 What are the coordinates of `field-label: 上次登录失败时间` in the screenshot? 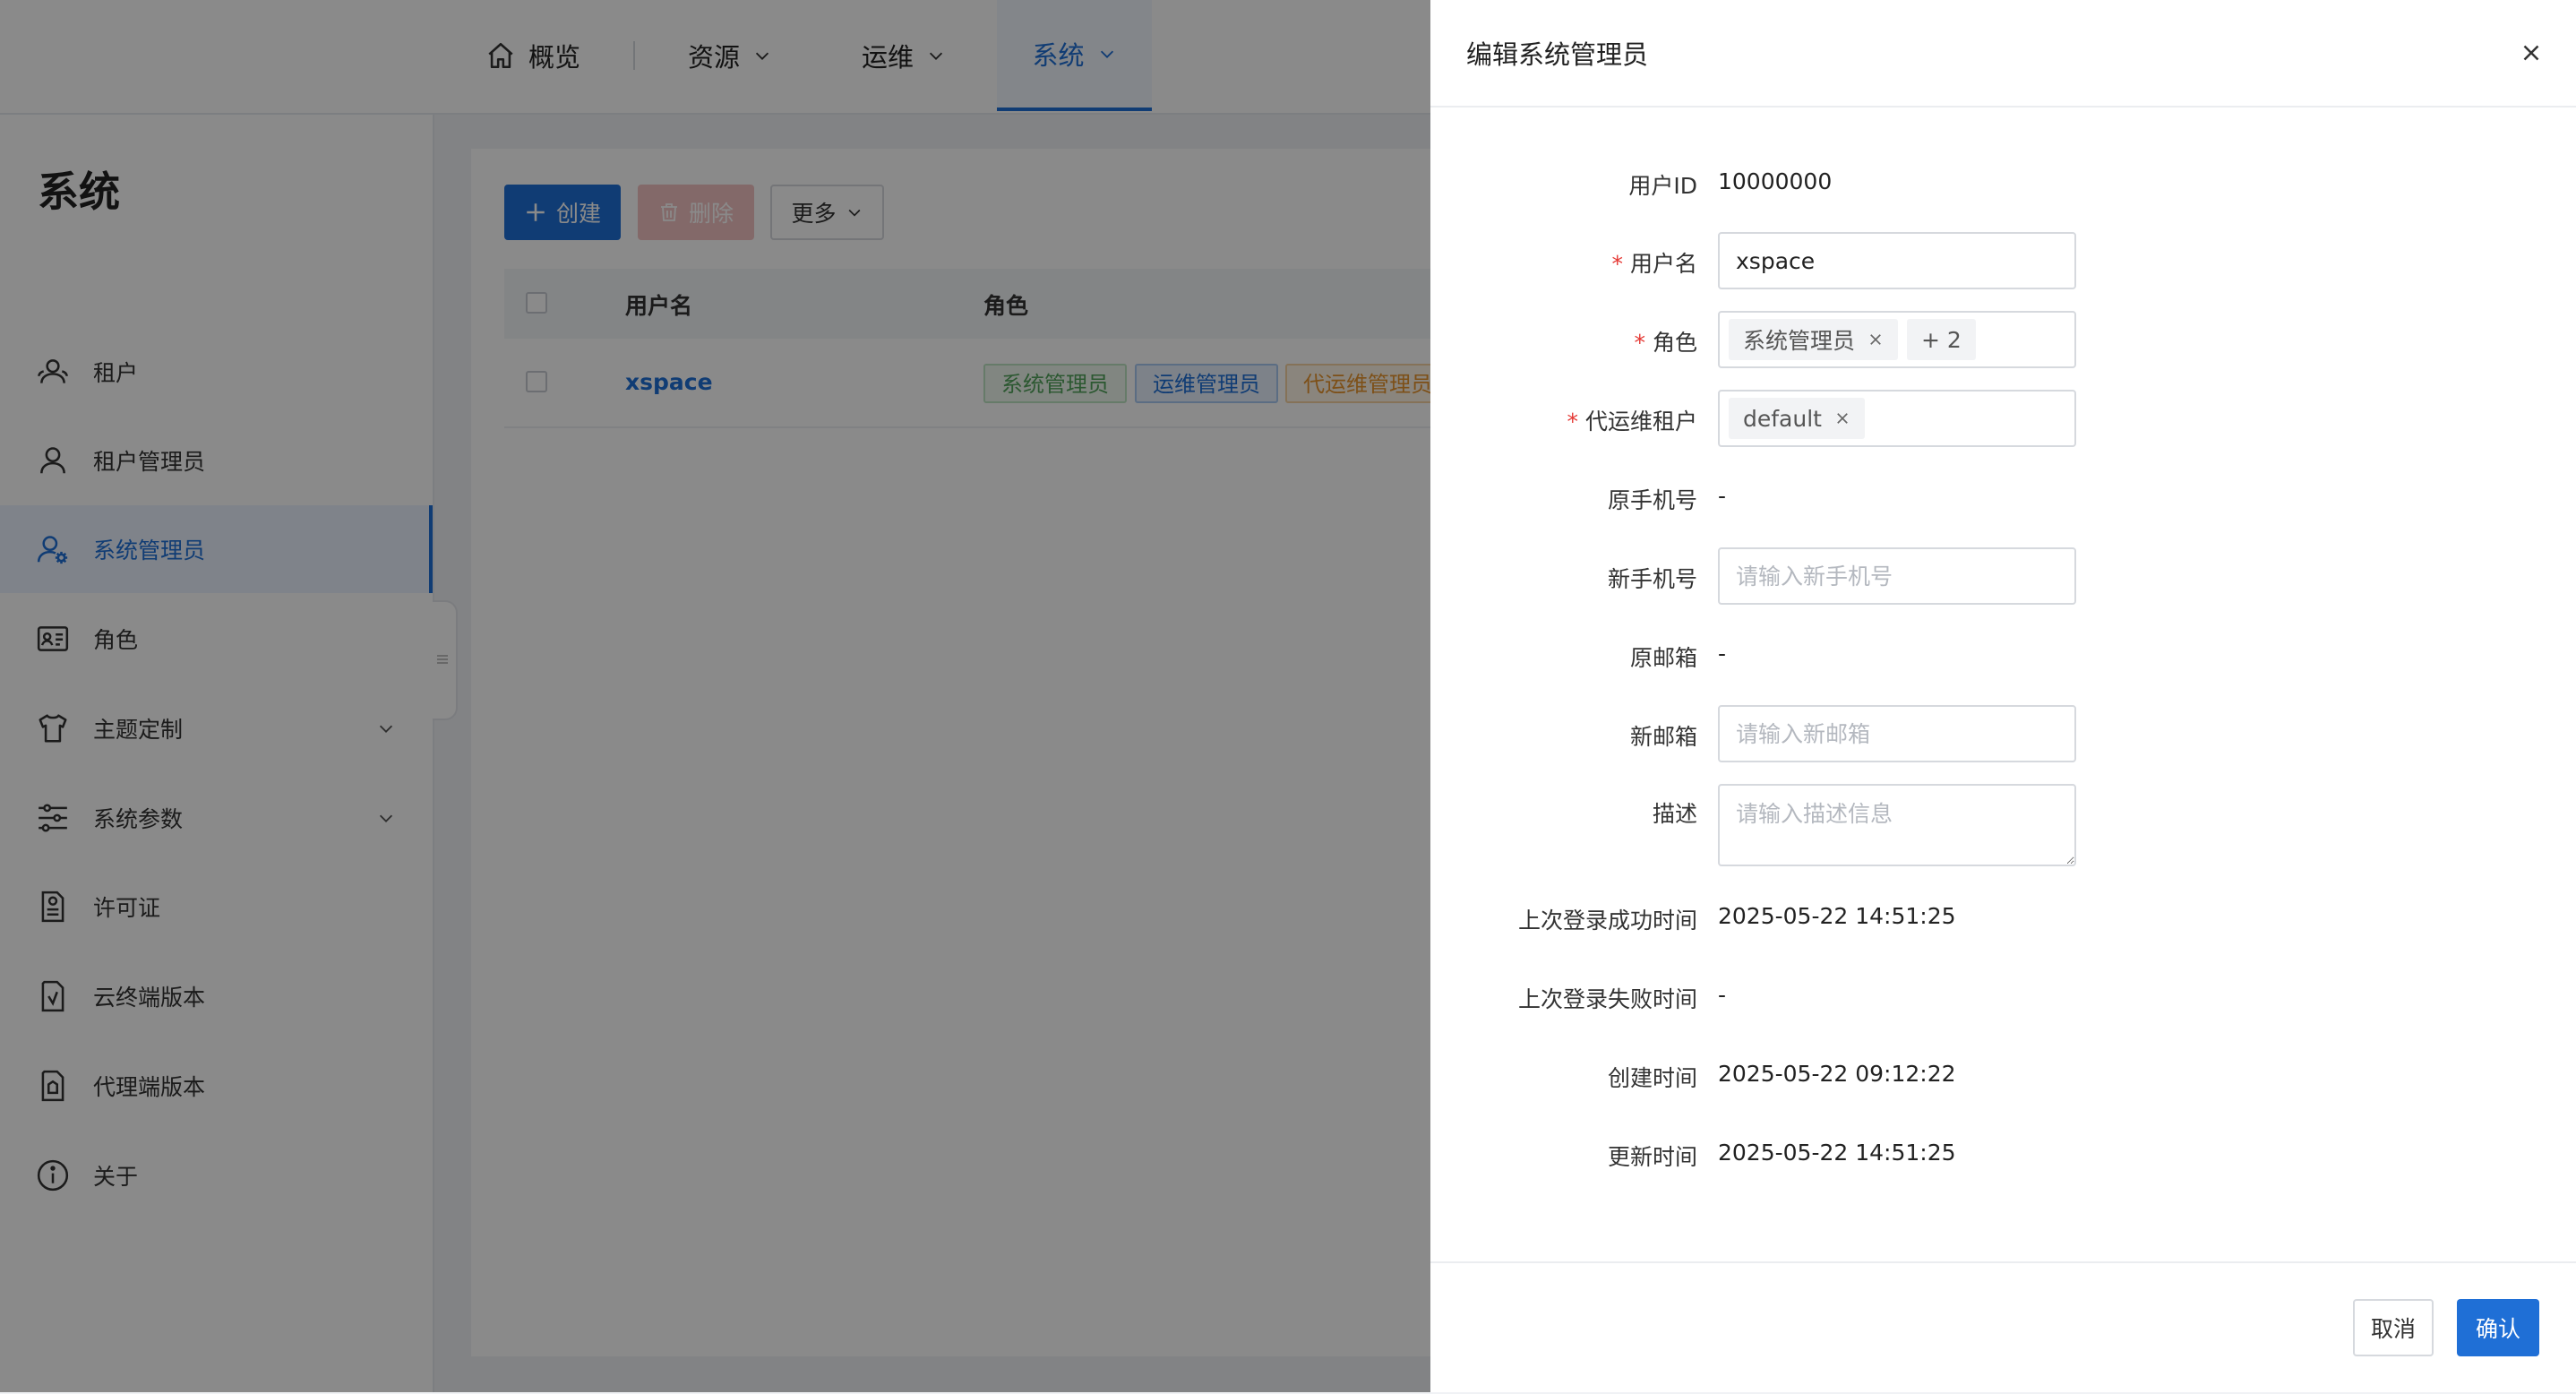 It's located at (1607, 999).